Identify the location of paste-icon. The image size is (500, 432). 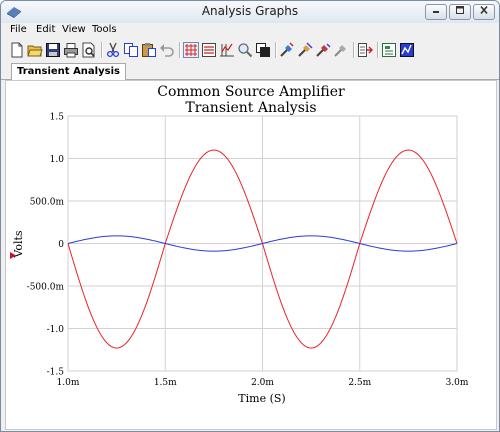
(149, 50).